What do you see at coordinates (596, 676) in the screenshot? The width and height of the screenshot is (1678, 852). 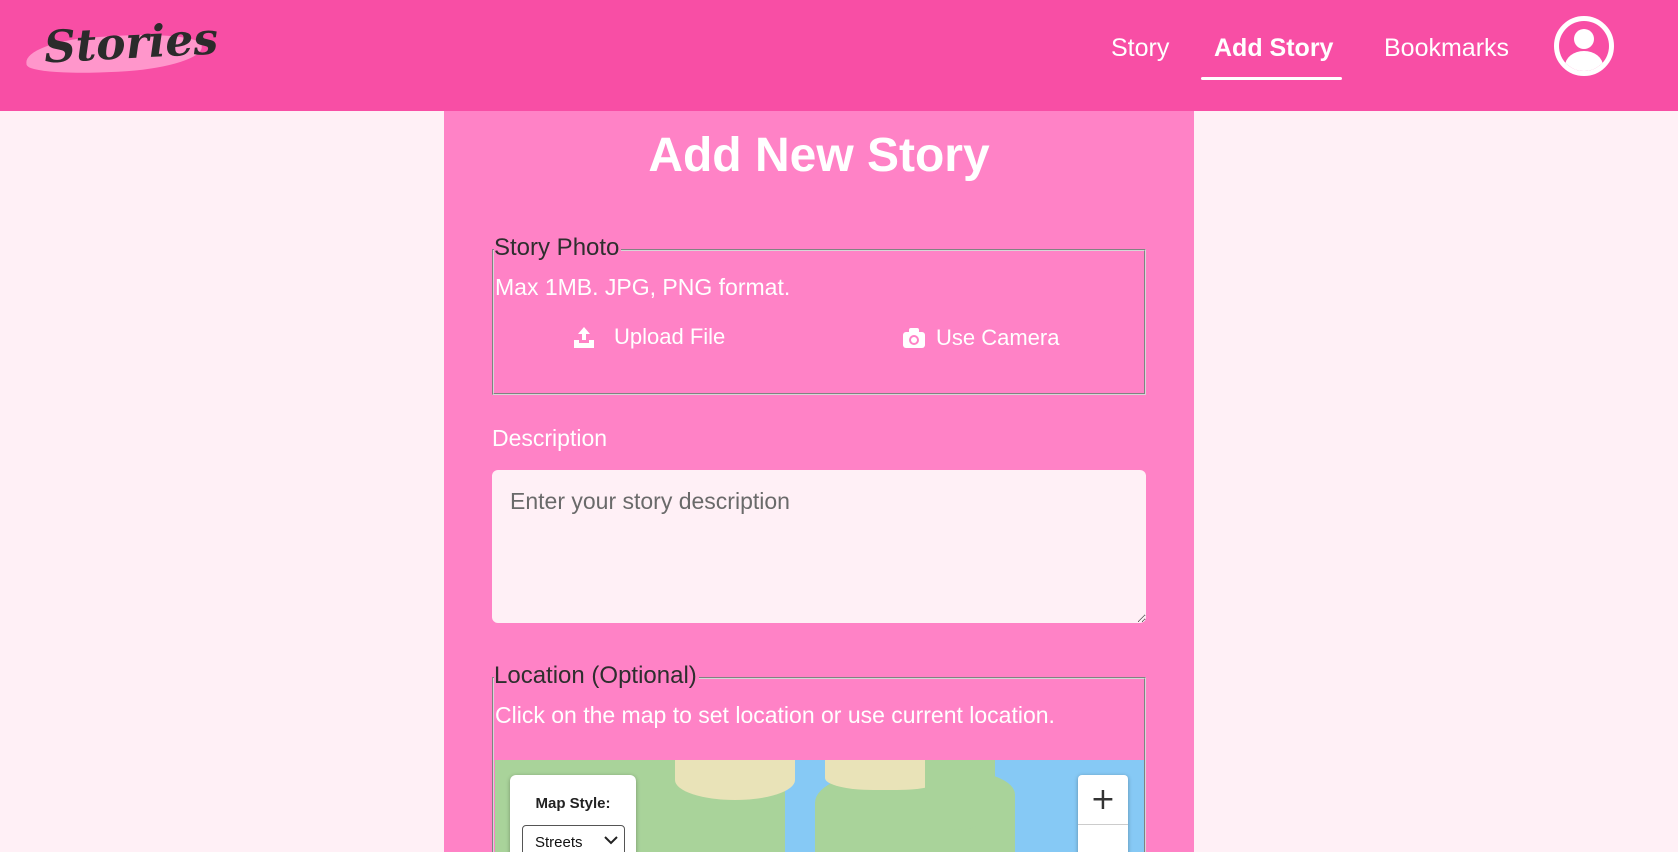 I see `location-legend: Location (Optional)` at bounding box center [596, 676].